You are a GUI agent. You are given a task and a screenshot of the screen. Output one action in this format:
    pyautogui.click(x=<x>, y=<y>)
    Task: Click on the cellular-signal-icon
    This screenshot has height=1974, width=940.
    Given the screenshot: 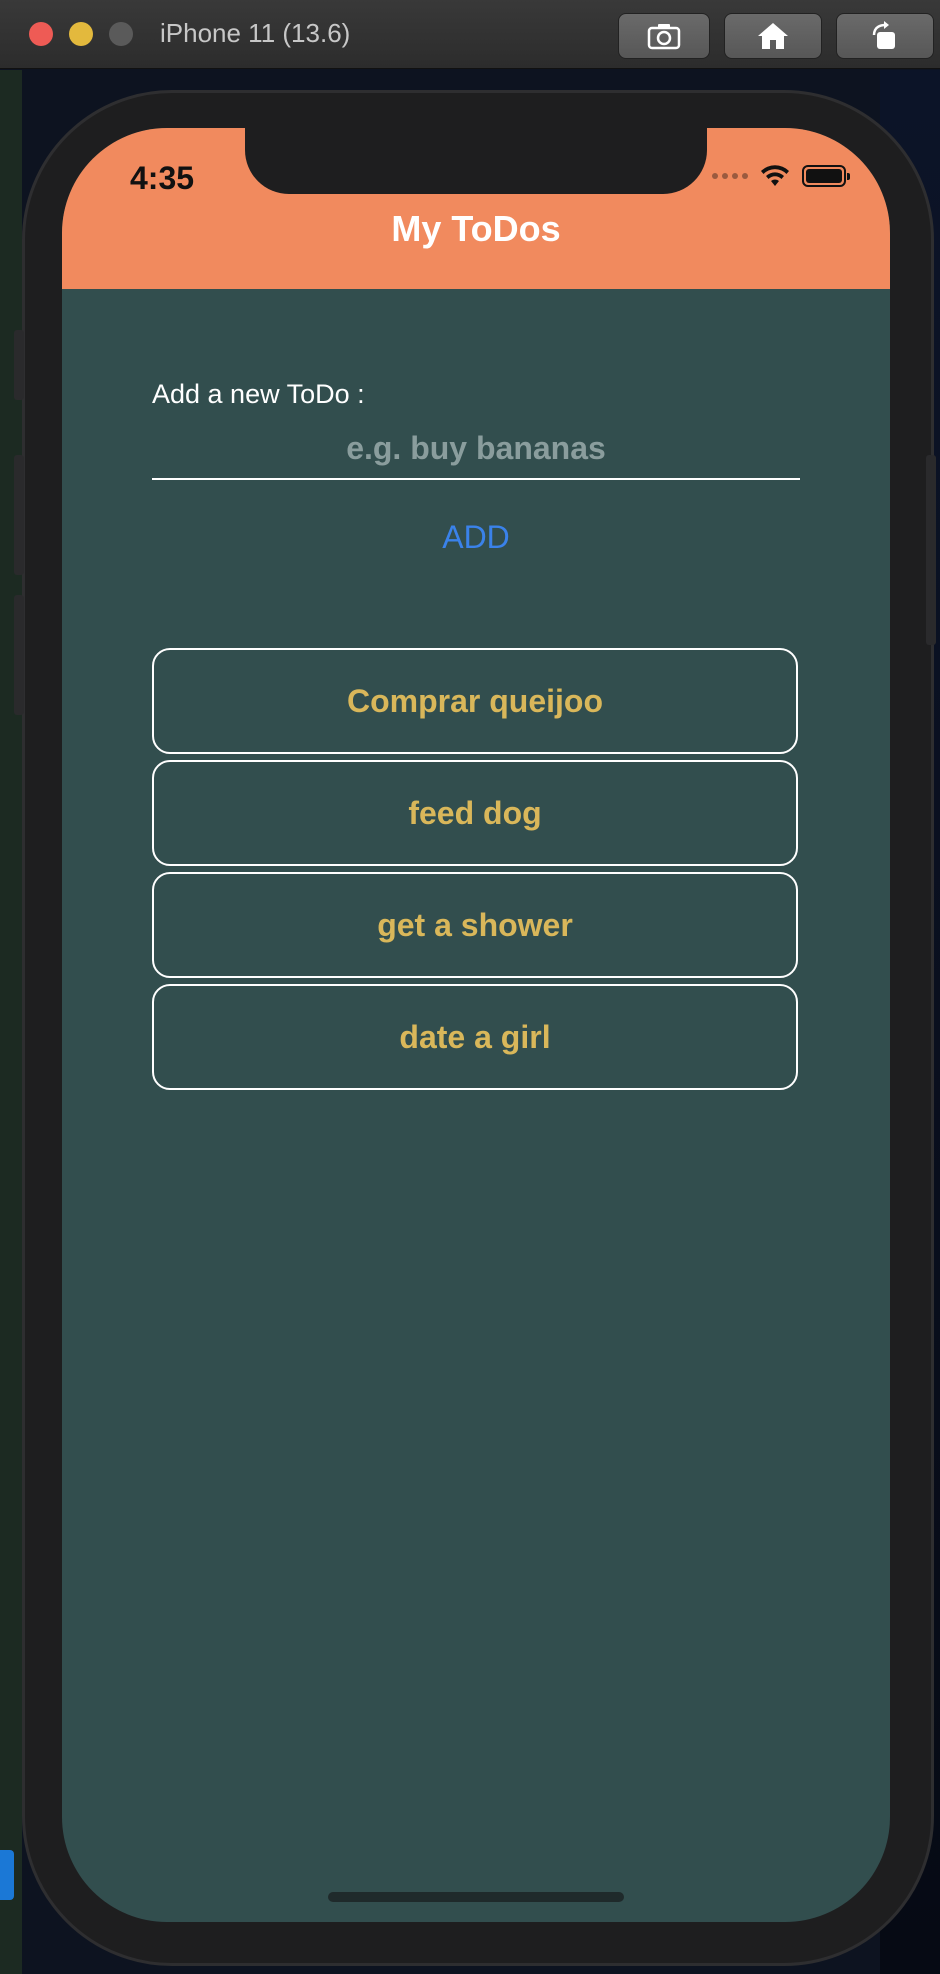 What is the action you would take?
    pyautogui.click(x=730, y=176)
    